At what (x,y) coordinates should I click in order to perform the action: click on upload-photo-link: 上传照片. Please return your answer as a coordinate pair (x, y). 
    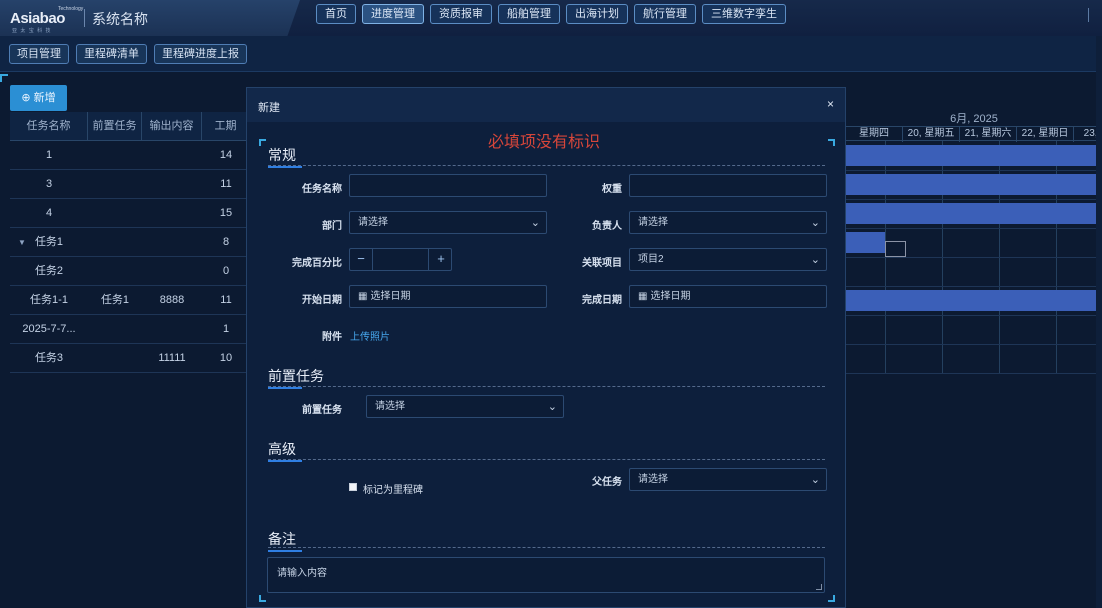
    Looking at the image, I should click on (370, 335).